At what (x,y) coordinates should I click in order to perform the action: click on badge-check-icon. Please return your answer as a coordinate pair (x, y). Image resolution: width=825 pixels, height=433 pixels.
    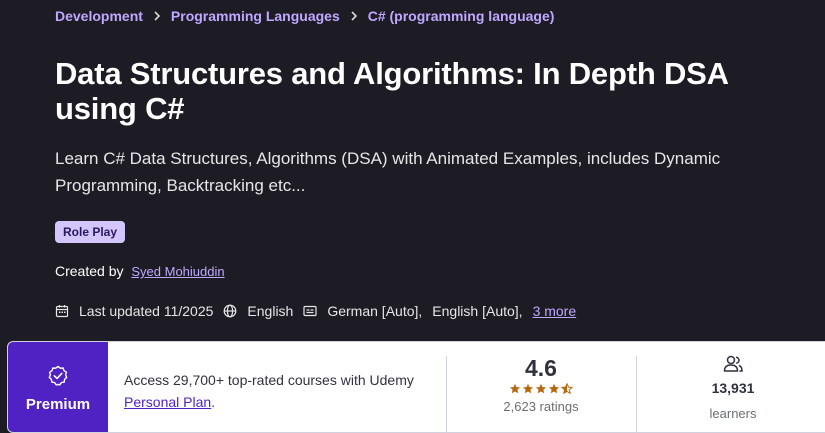
    Looking at the image, I should click on (58, 375).